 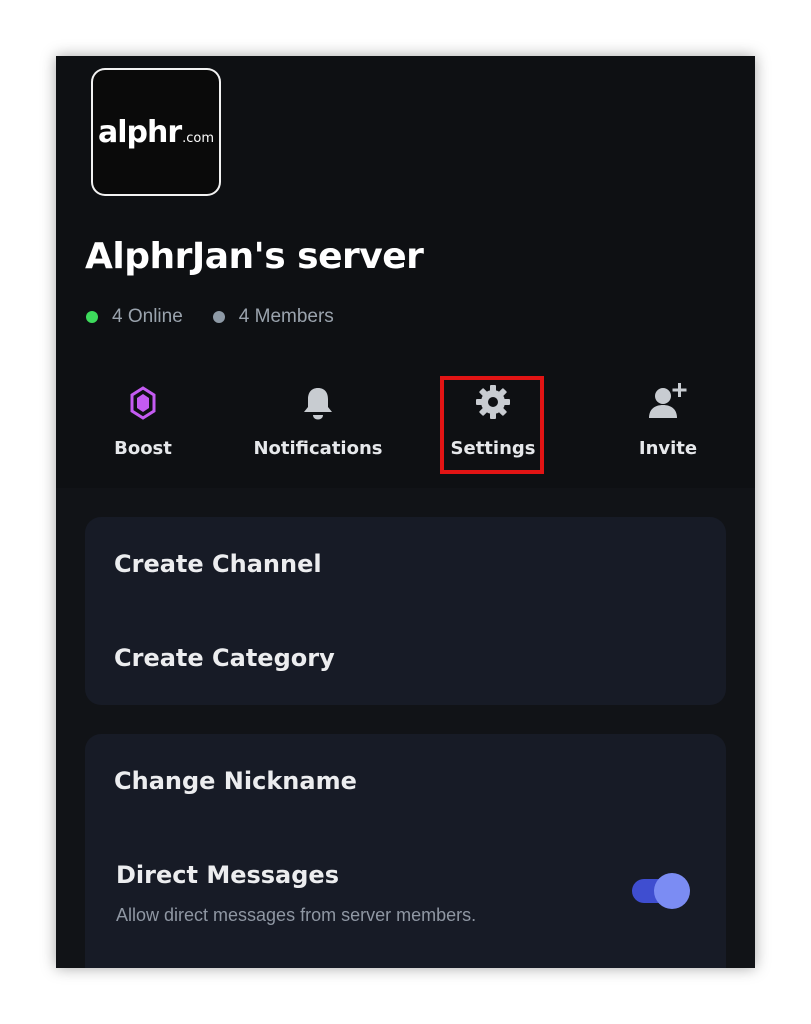 What do you see at coordinates (668, 398) in the screenshot?
I see `add-person-icon` at bounding box center [668, 398].